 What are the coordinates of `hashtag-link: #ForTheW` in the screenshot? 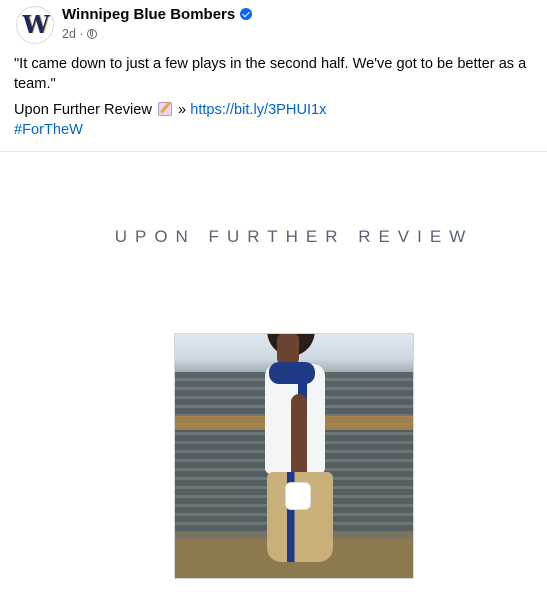 It's located at (48, 130).